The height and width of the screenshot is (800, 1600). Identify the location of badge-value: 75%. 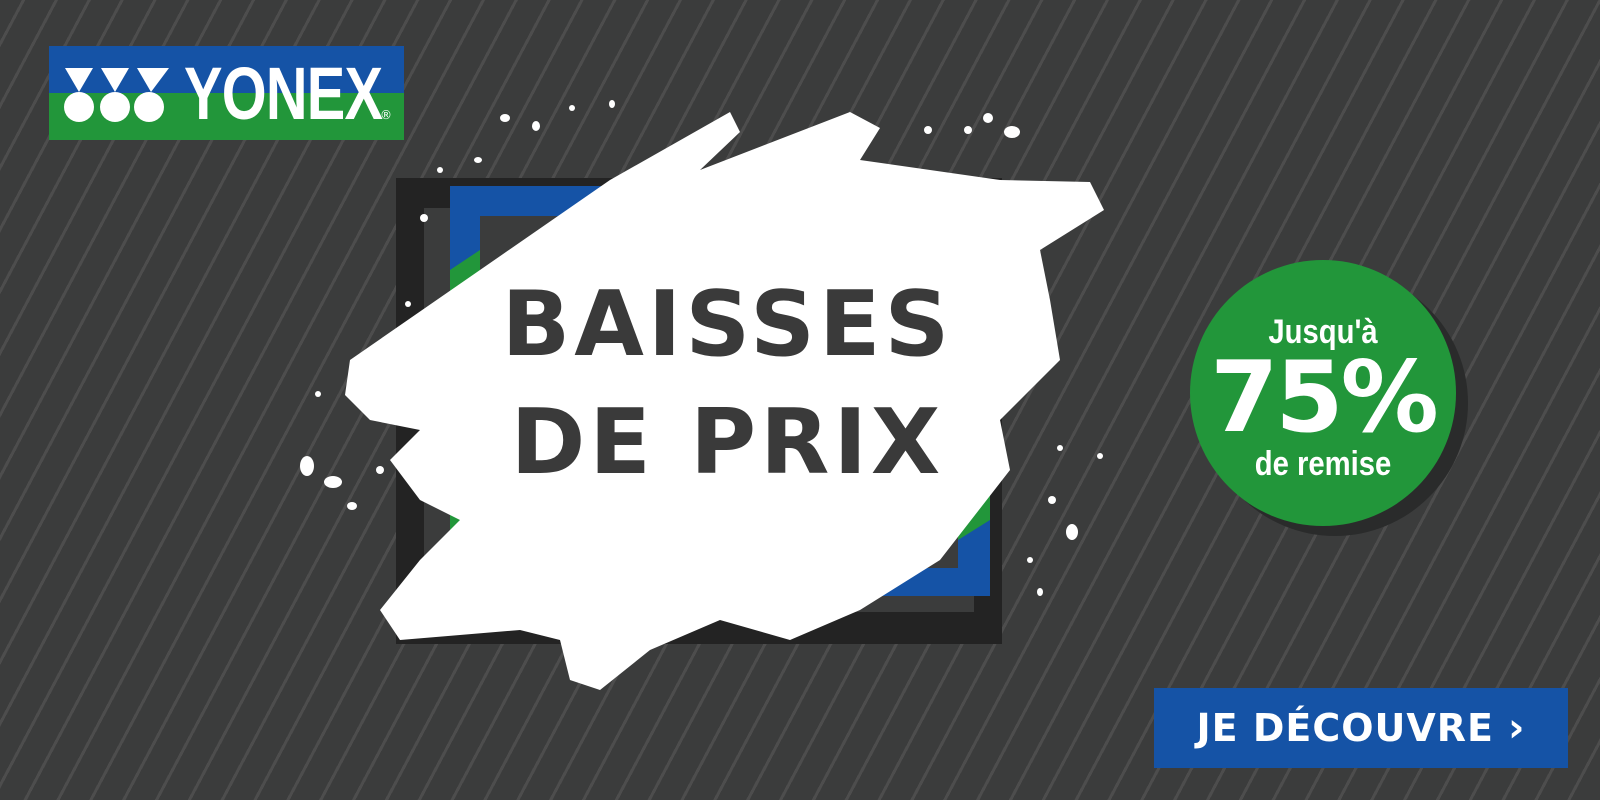
(1324, 398).